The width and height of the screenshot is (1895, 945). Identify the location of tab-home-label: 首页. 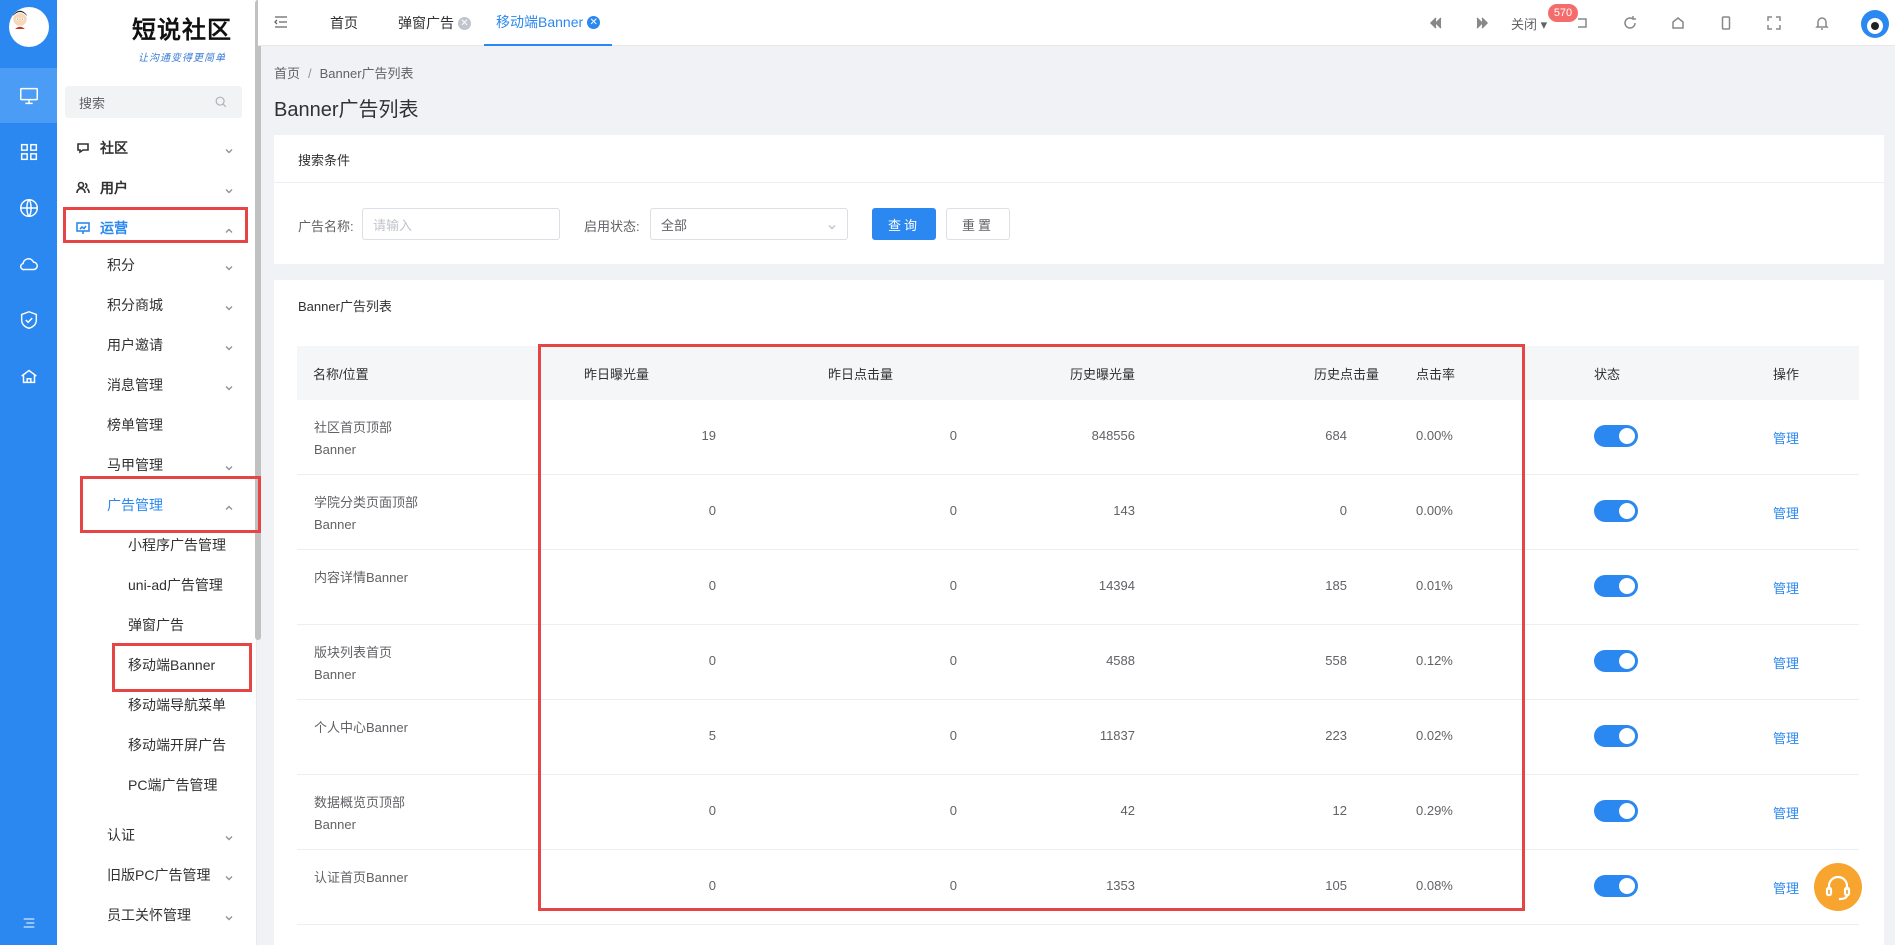
(344, 23).